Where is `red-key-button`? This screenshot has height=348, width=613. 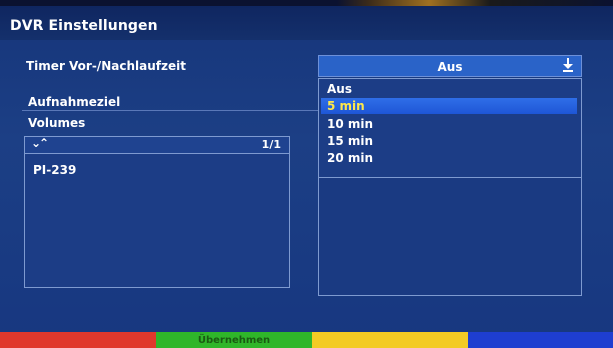 red-key-button is located at coordinates (78, 340).